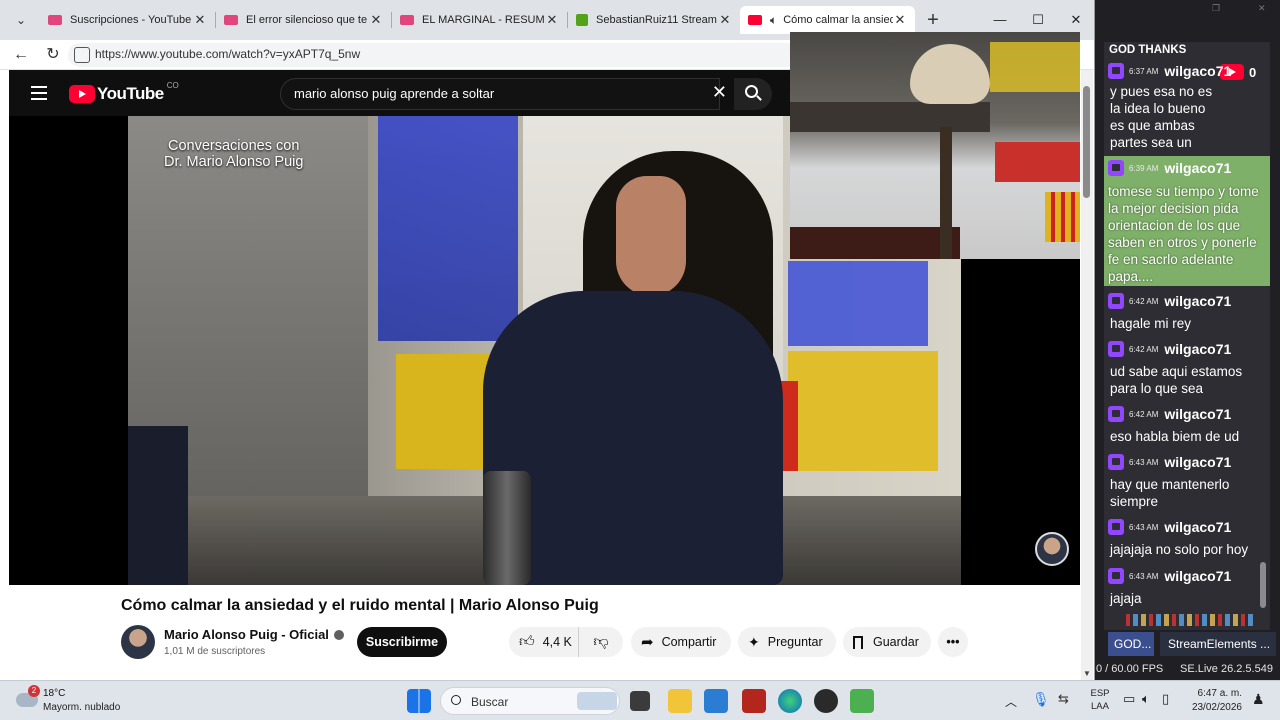 The width and height of the screenshot is (1280, 720). Describe the element at coordinates (507, 528) in the screenshot. I see `water-bottle` at that location.